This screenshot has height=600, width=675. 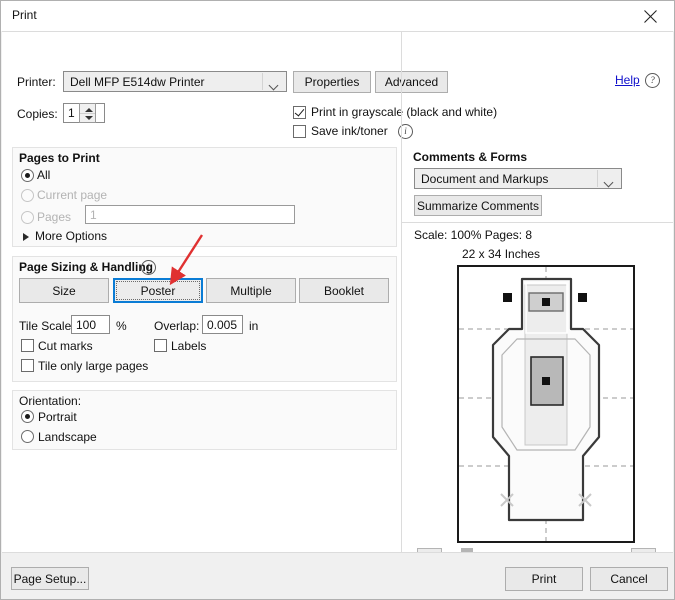 I want to click on tile-only-large-label: Tile only large pages, so click(x=93, y=366).